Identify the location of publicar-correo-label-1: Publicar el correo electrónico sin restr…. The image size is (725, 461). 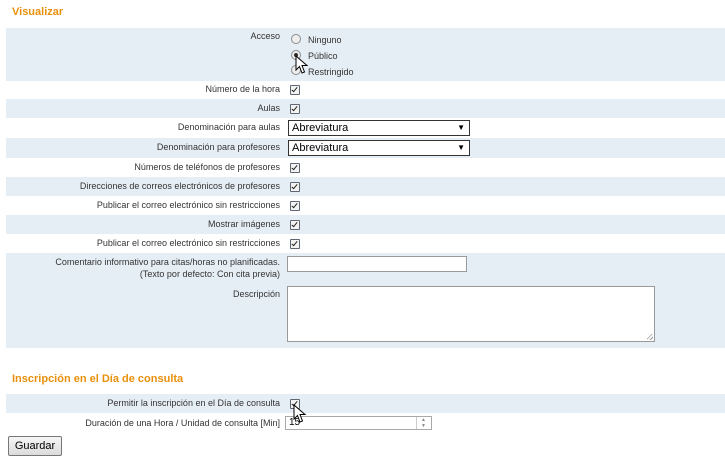
(188, 205).